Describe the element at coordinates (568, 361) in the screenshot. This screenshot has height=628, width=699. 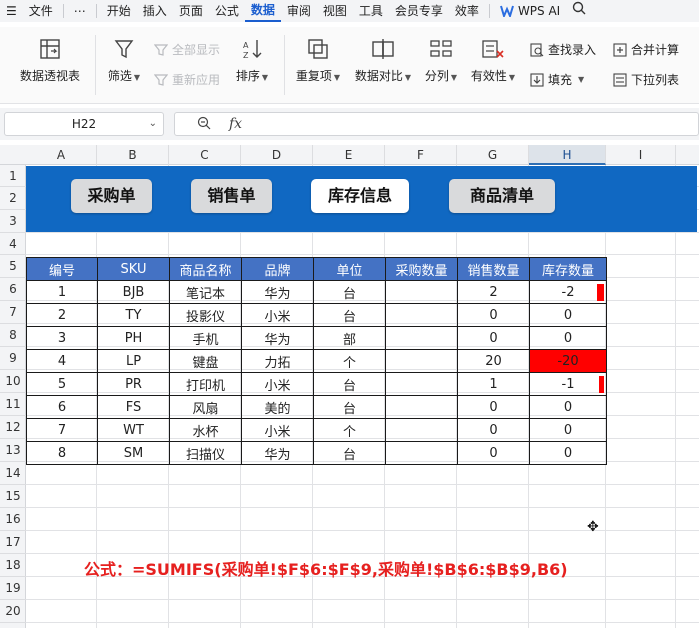
I see `table-cell: -20` at that location.